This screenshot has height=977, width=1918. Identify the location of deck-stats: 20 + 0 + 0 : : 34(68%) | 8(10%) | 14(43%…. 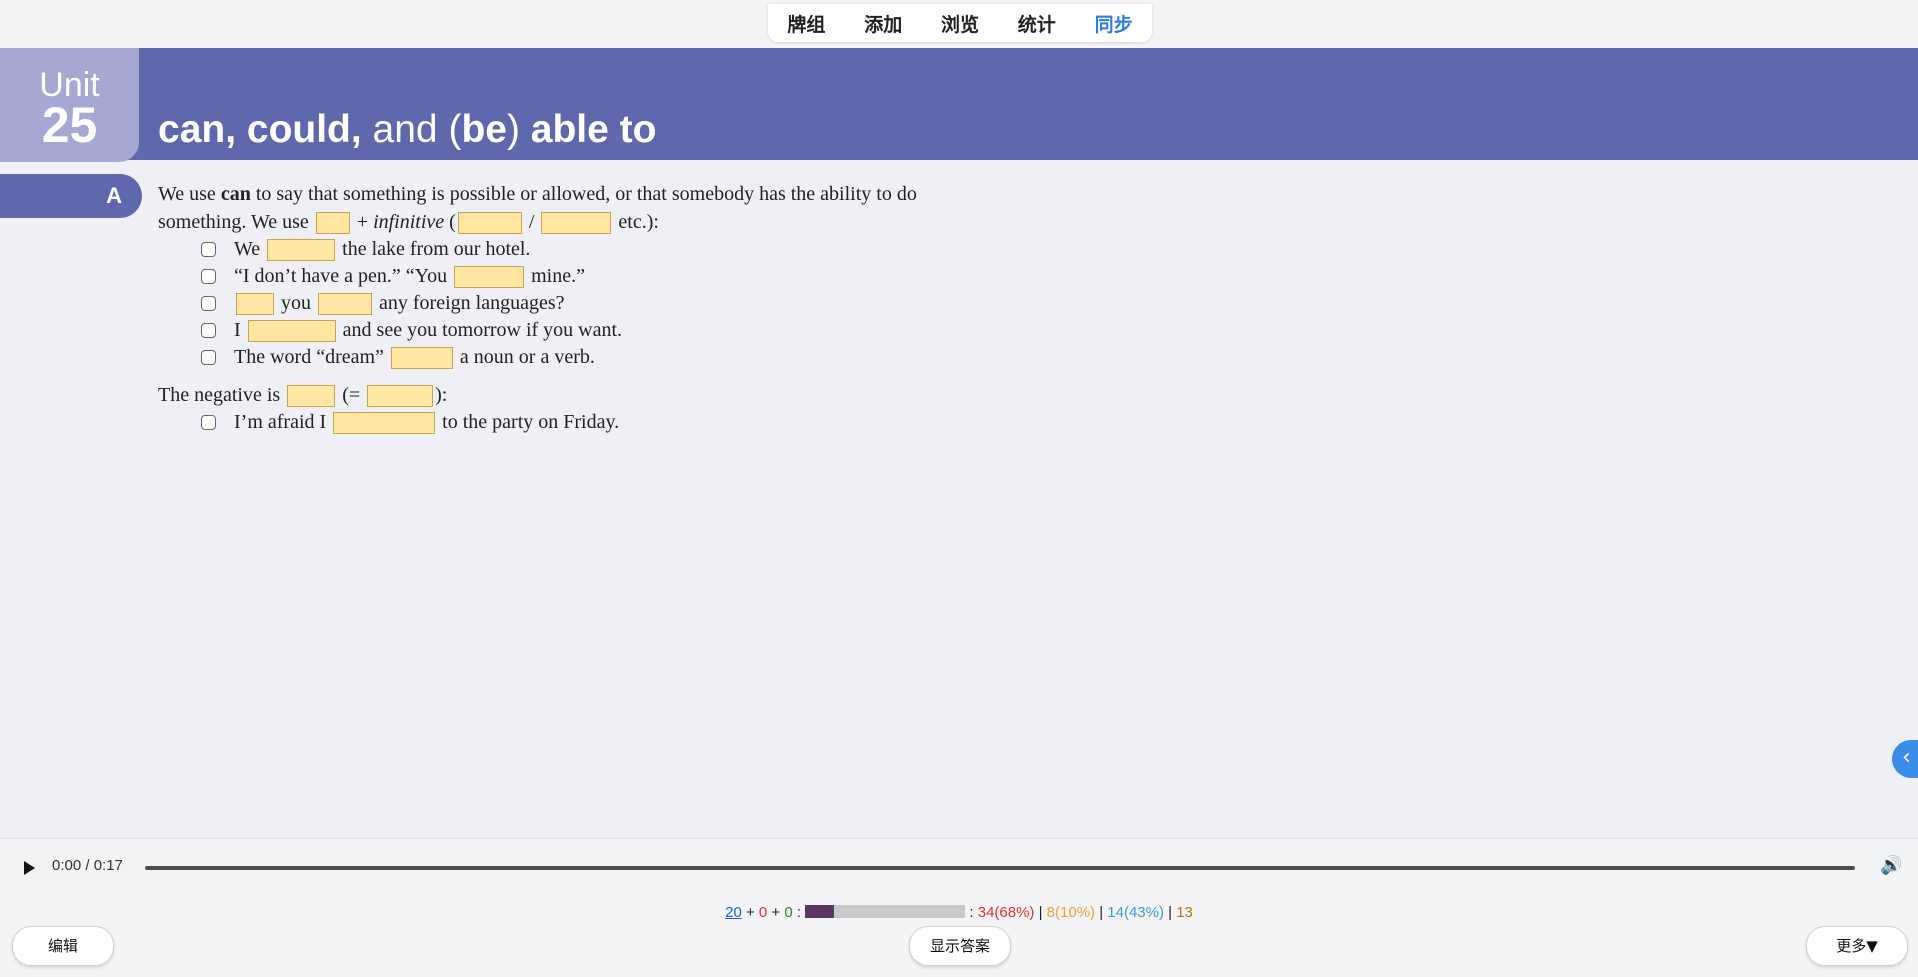
(959, 913).